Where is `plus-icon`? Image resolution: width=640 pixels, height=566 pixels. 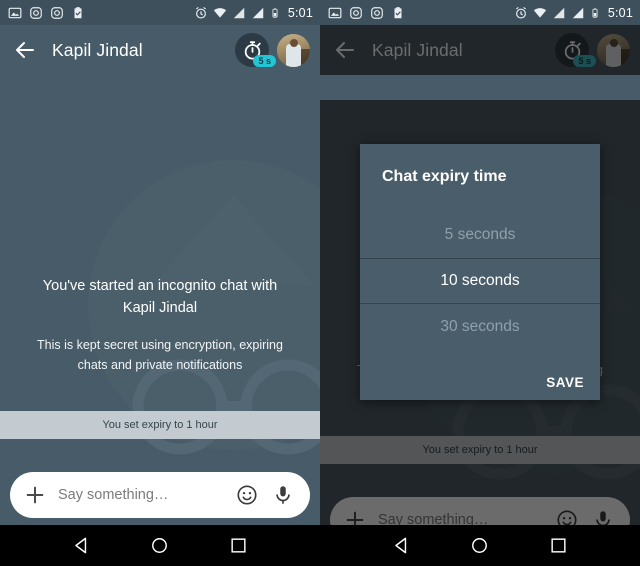
plus-icon is located at coordinates (35, 495).